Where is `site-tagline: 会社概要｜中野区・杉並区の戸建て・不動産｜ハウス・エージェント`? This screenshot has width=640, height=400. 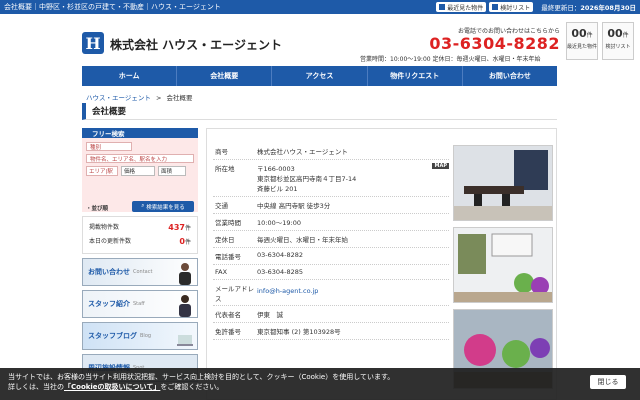
site-tagline: 会社概要｜中野区・杉並区の戸建て・不動産｜ハウス・エージェント is located at coordinates (112, 7).